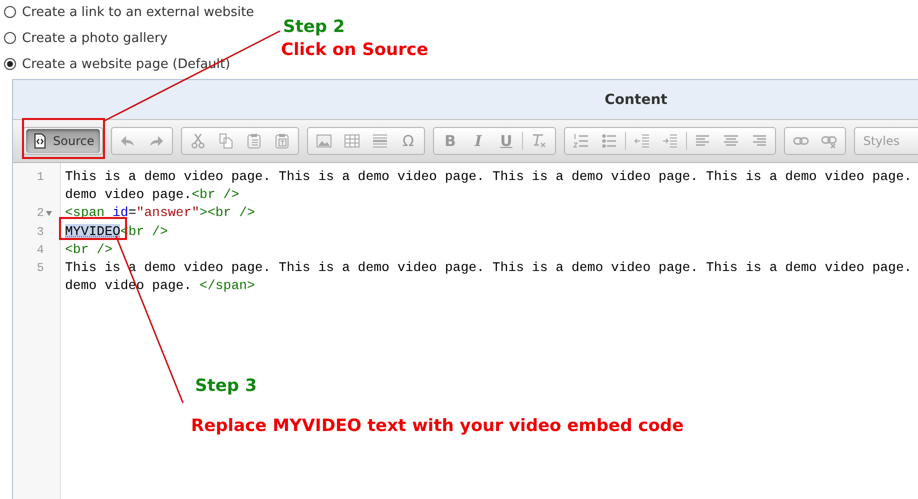  Describe the element at coordinates (40, 213) in the screenshot. I see `line-number: 2` at that location.